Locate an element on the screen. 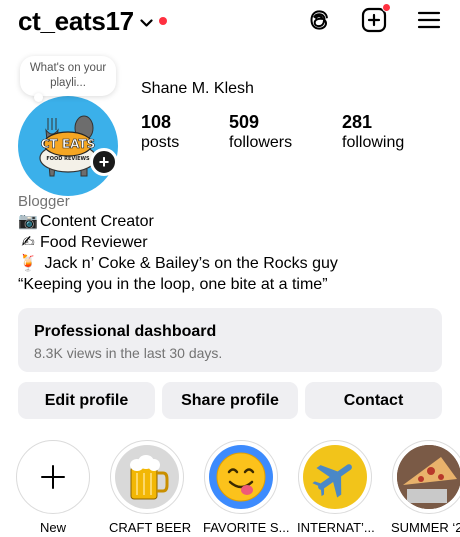 The width and height of the screenshot is (460, 537). camera-icon: 📷 is located at coordinates (28, 221).